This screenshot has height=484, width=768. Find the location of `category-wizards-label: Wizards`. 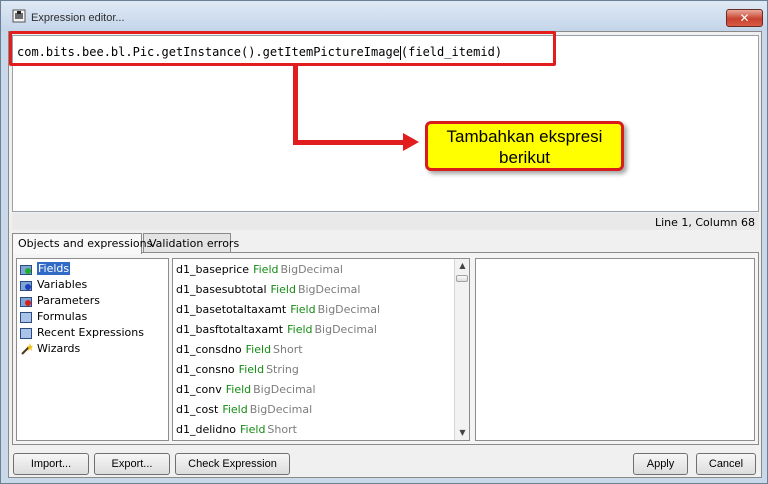

category-wizards-label: Wizards is located at coordinates (59, 348).